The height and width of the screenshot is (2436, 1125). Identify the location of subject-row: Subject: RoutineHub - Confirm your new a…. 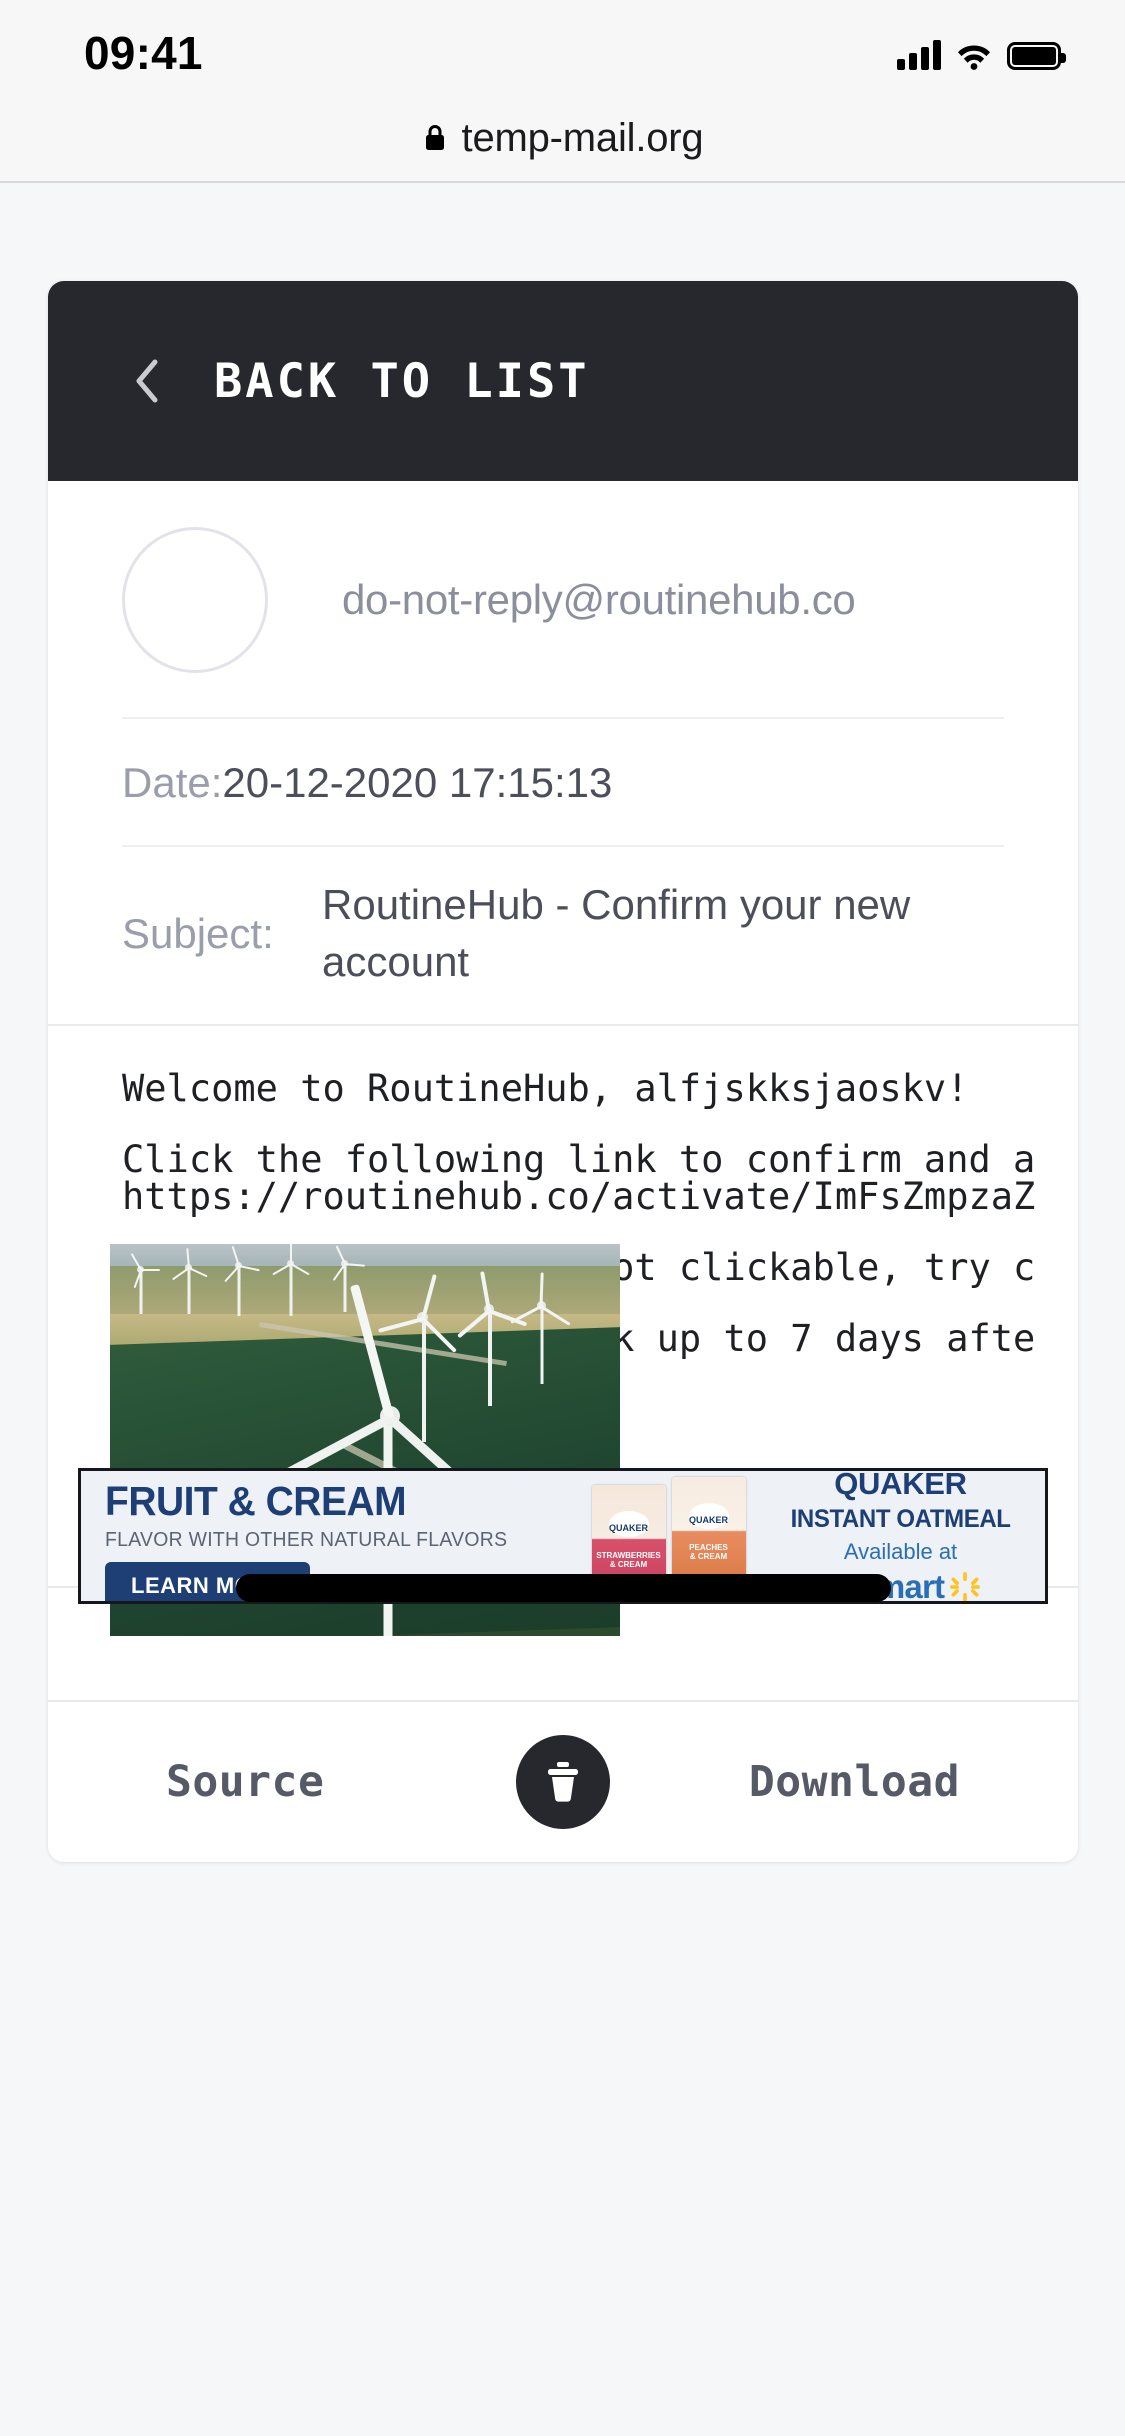
(563, 935).